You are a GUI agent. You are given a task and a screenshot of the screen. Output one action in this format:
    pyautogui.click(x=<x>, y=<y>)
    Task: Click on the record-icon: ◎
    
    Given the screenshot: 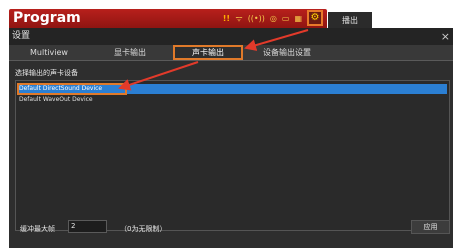 What is the action you would take?
    pyautogui.click(x=273, y=19)
    